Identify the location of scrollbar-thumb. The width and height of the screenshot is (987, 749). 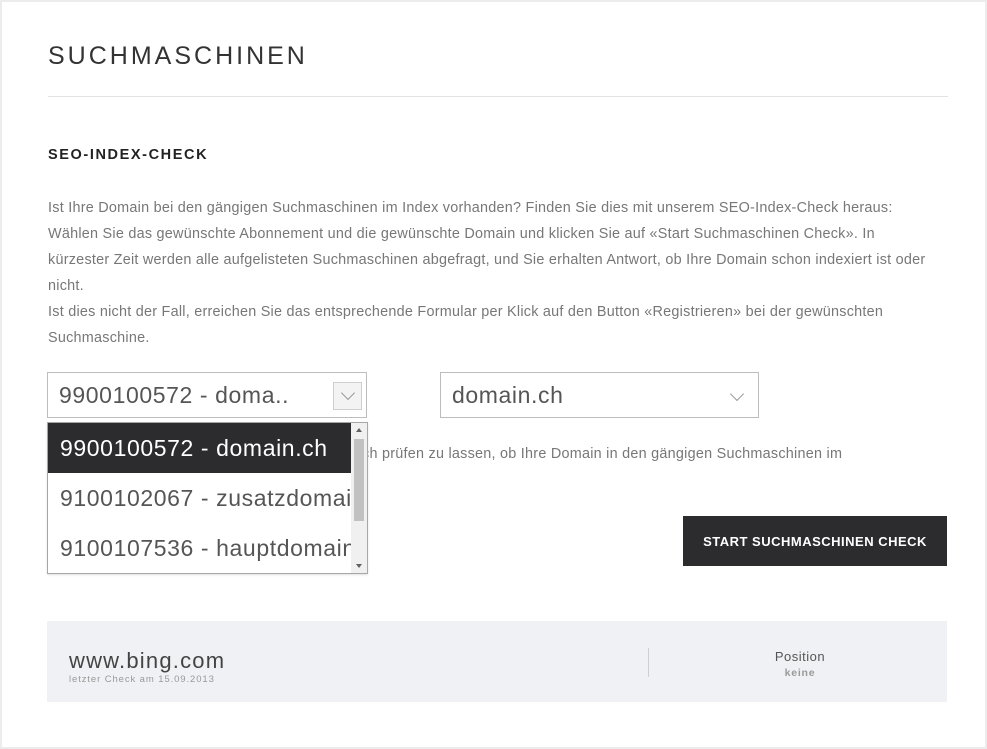
(359, 480).